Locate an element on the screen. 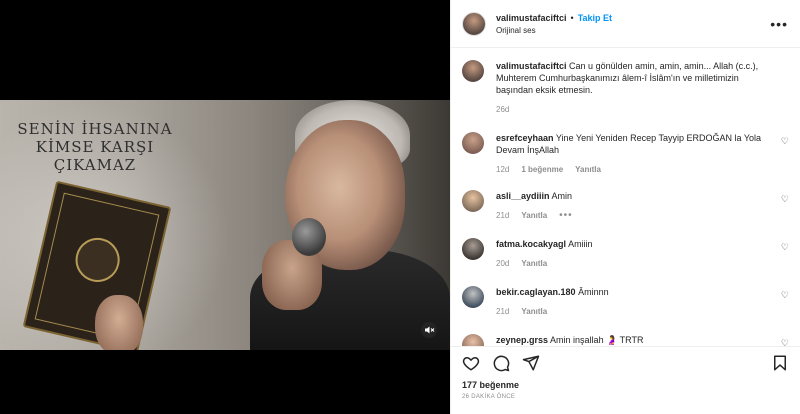 Image resolution: width=800 pixels, height=414 pixels. follow-button: Takip Et is located at coordinates (595, 18).